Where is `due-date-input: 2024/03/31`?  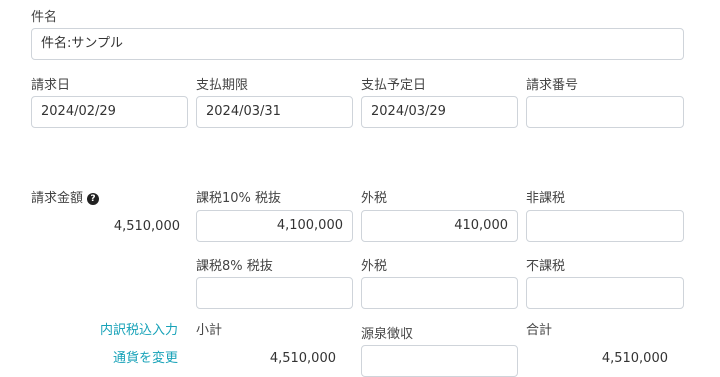
due-date-input: 2024/03/31 is located at coordinates (274, 112).